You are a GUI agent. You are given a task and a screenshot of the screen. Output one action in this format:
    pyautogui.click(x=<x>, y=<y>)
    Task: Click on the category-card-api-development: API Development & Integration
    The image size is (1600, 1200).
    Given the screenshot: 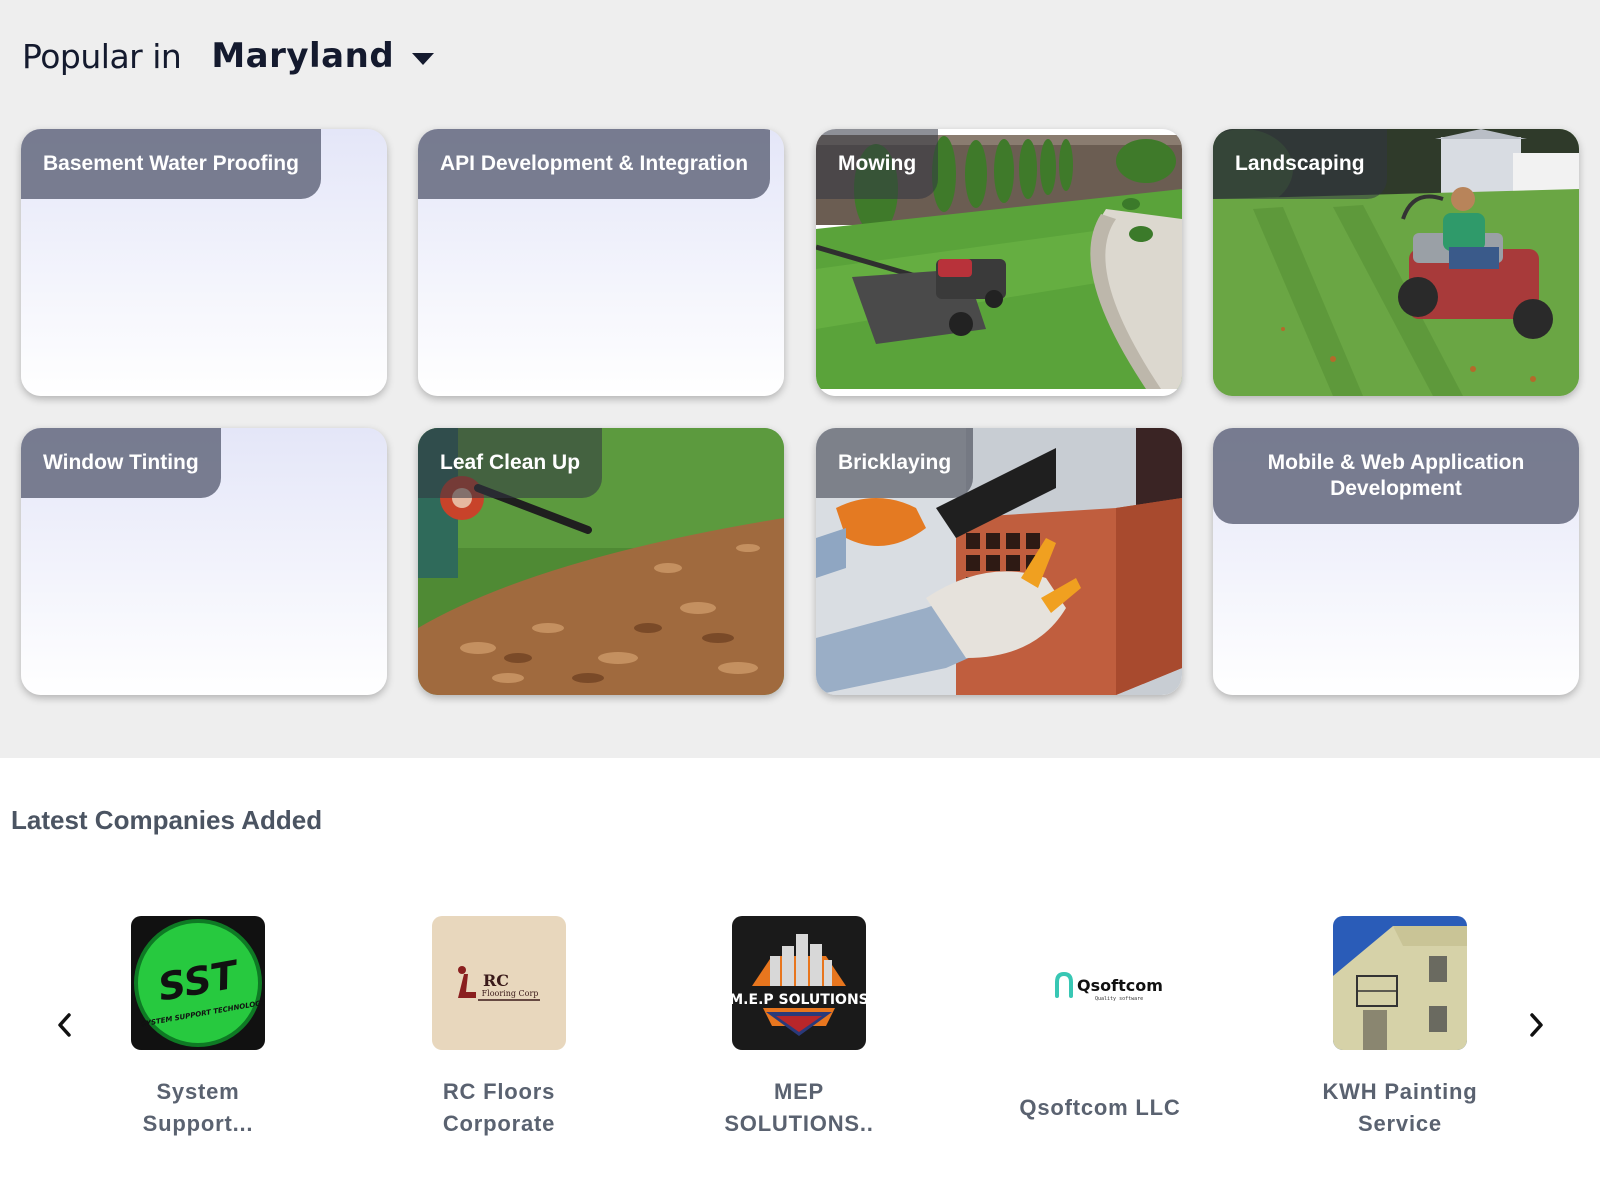 What is the action you would take?
    pyautogui.click(x=601, y=262)
    